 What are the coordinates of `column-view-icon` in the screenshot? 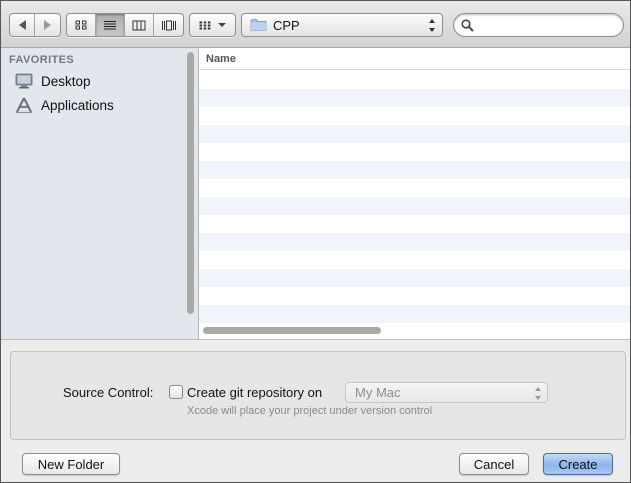 It's located at (139, 25).